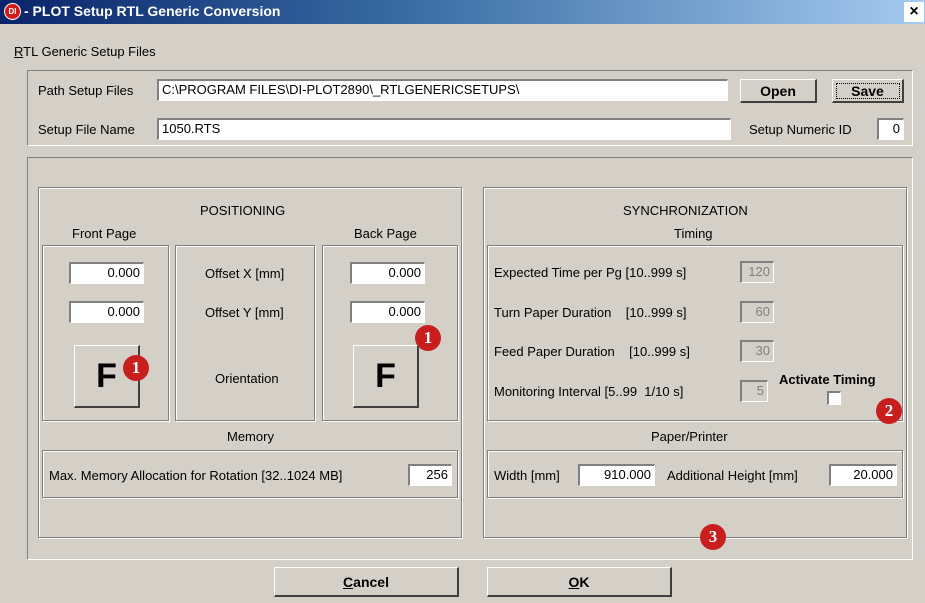 The width and height of the screenshot is (925, 603). I want to click on back-page-label: Back Page, so click(385, 233).